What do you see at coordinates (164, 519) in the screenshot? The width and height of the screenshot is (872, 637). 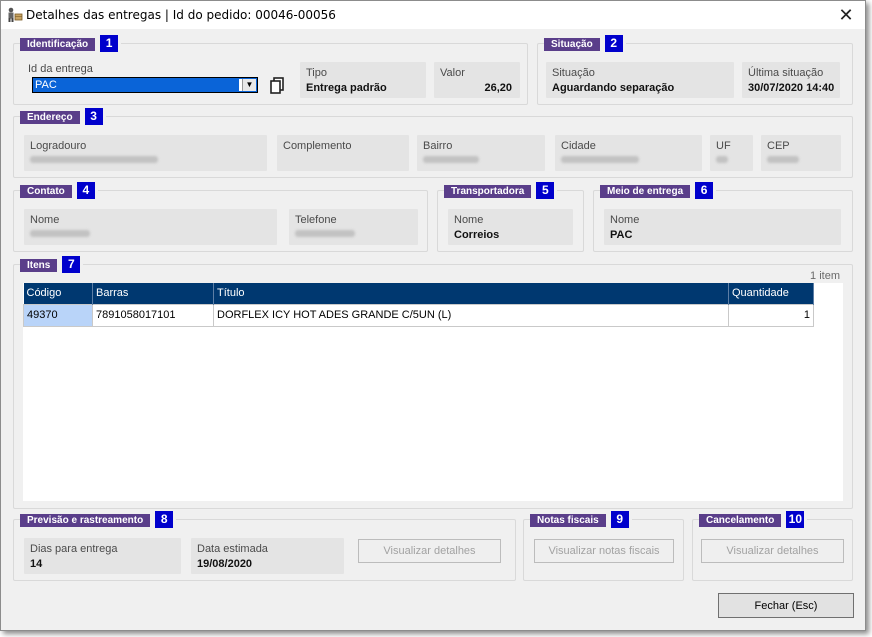 I see `group-number-8: 8` at bounding box center [164, 519].